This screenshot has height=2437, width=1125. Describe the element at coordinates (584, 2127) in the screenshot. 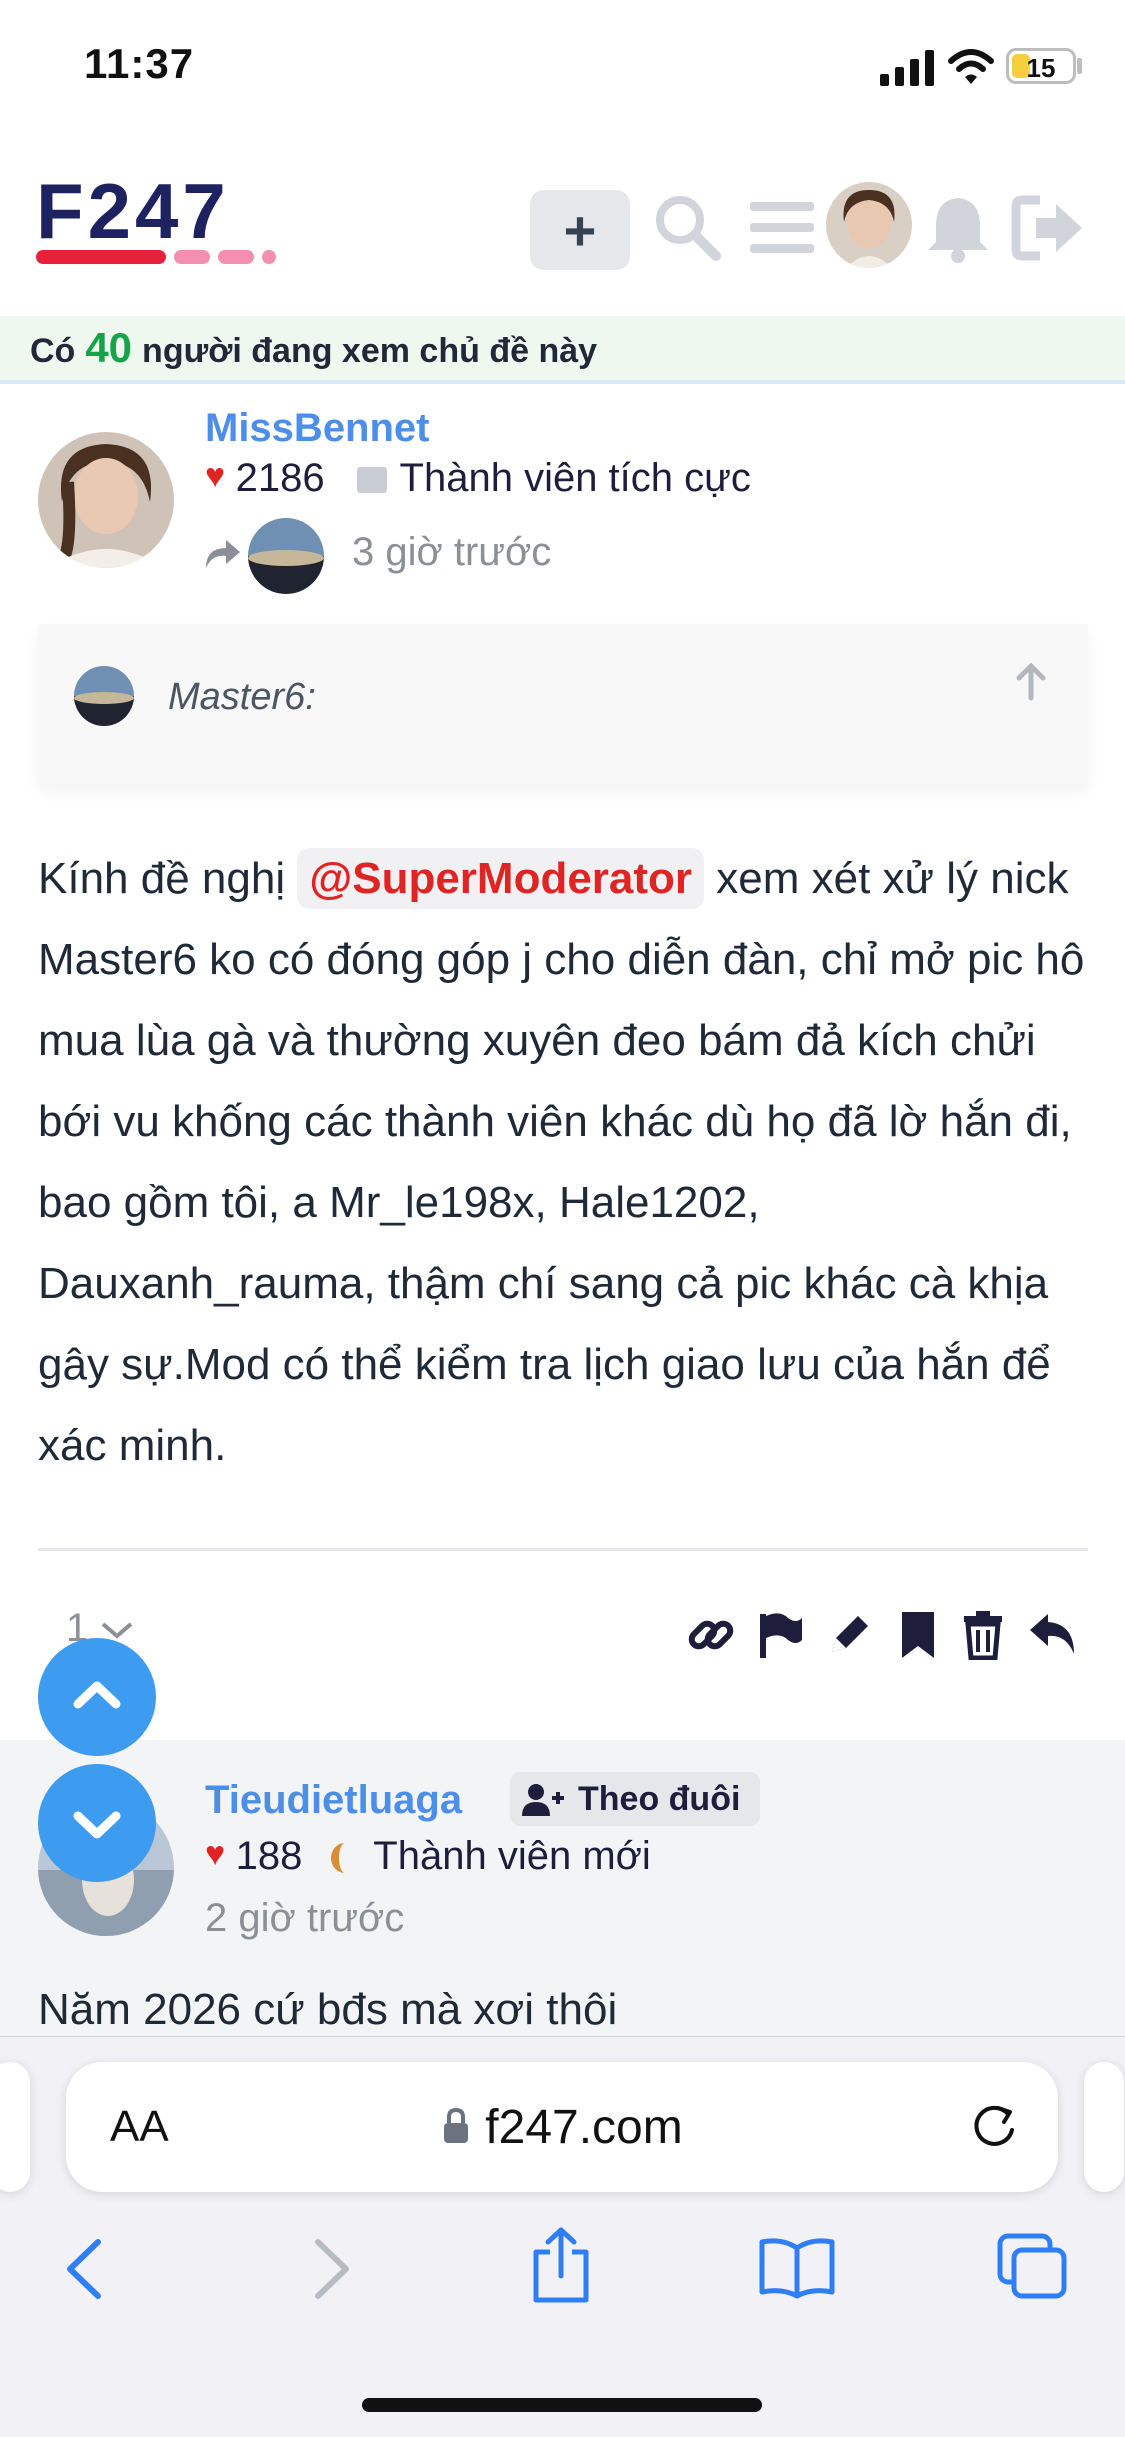

I see `url-text: f247.com` at that location.